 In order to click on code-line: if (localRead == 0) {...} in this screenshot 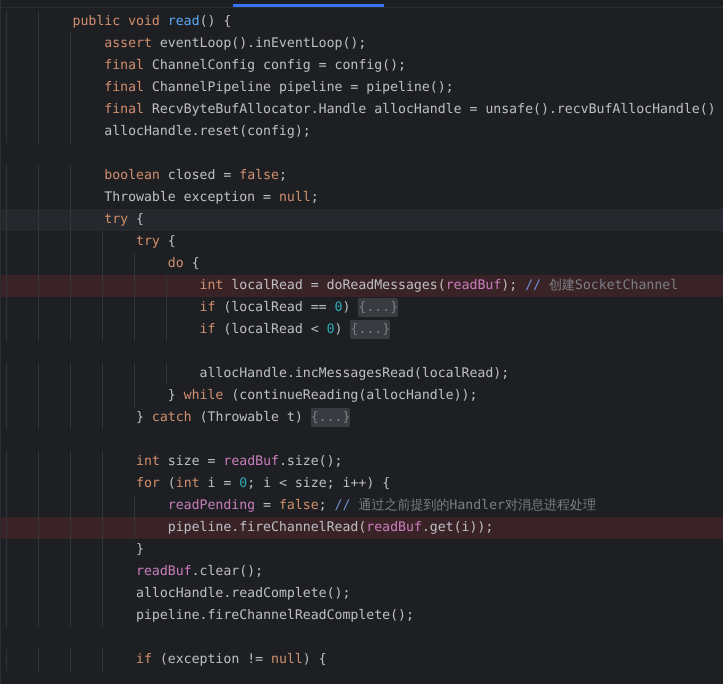, I will do `click(299, 307)`.